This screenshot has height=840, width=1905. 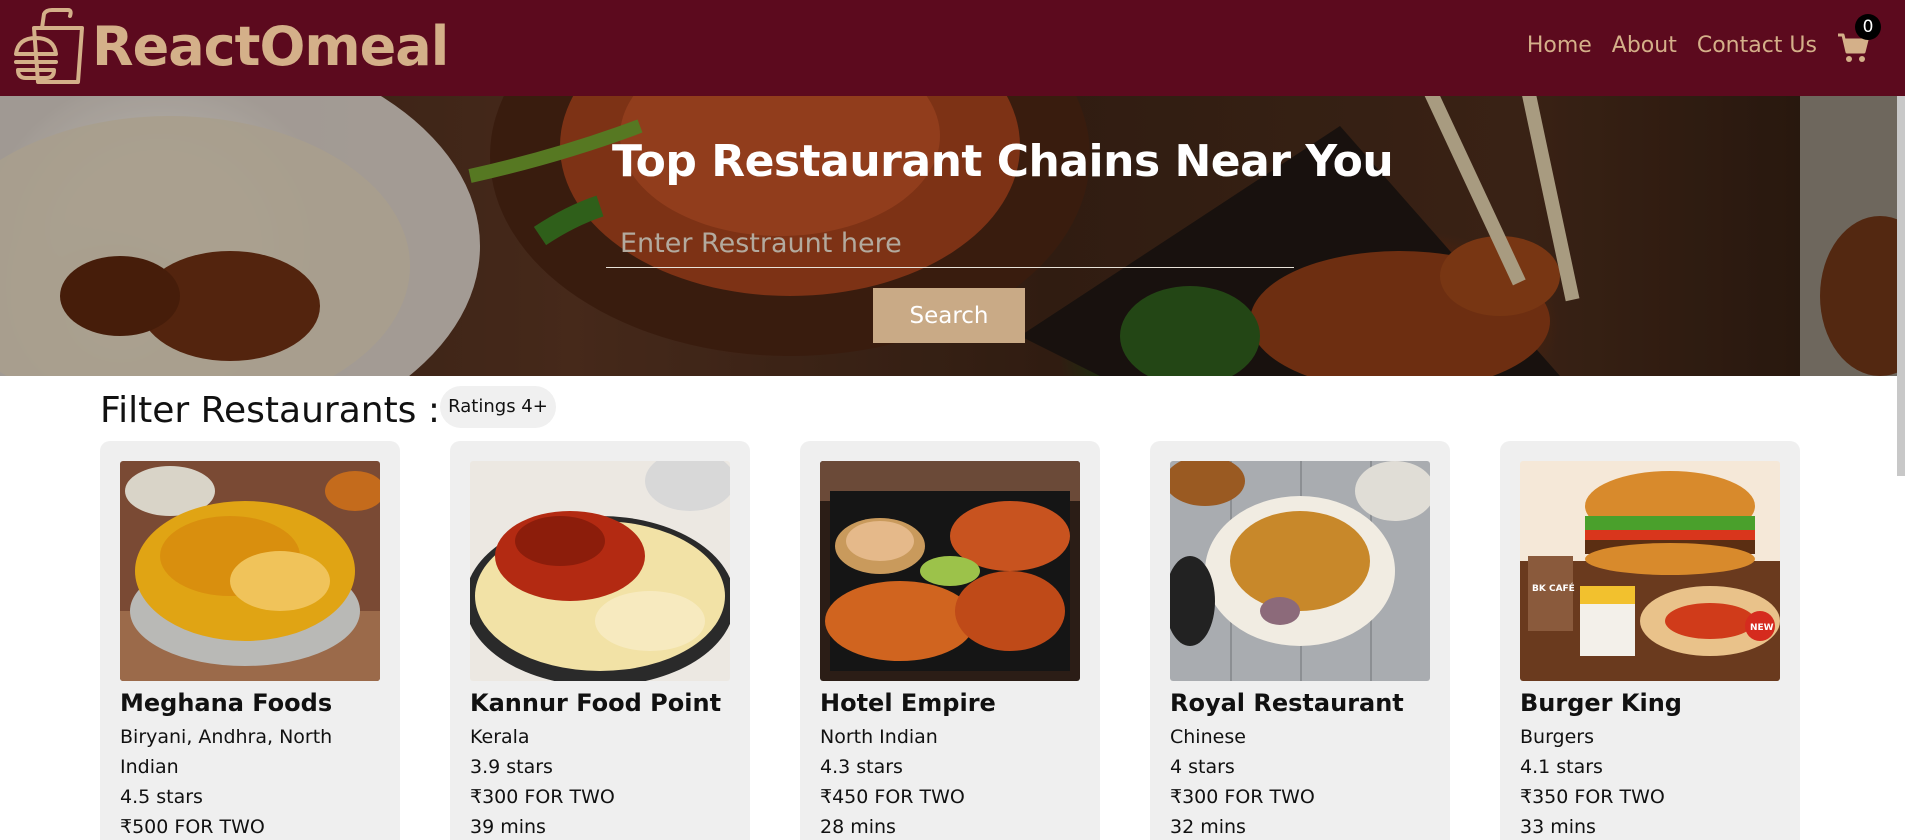 What do you see at coordinates (226, 751) in the screenshot?
I see `restaurant-cuisine: Biryani, Andhra, North Indian` at bounding box center [226, 751].